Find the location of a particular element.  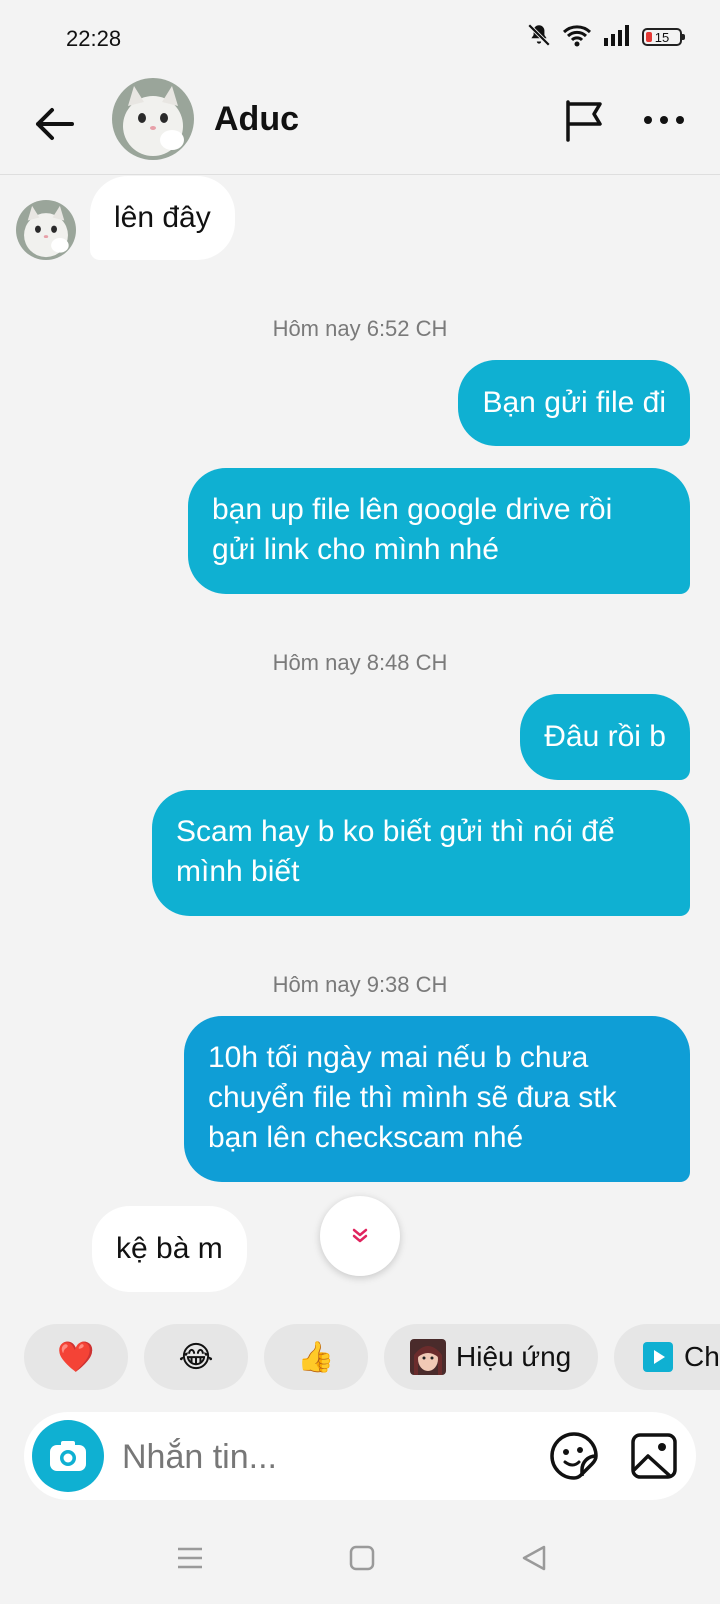

message-line: gửi link cho mình nhé is located at coordinates (355, 549).